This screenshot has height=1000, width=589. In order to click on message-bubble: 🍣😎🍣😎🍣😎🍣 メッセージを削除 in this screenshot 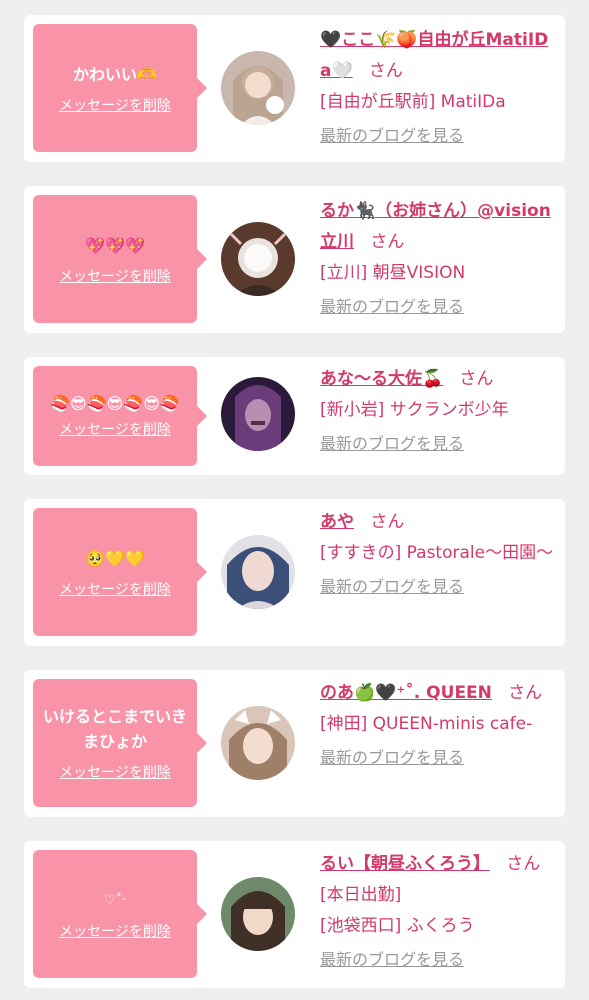, I will do `click(120, 416)`.